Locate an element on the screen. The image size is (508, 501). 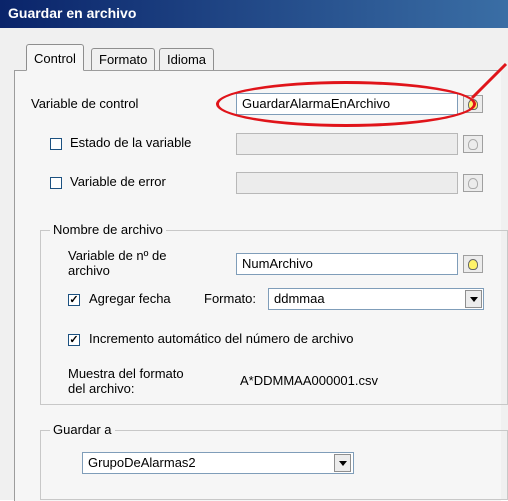
variable-control-label: Variable de control is located at coordinates (85, 103).